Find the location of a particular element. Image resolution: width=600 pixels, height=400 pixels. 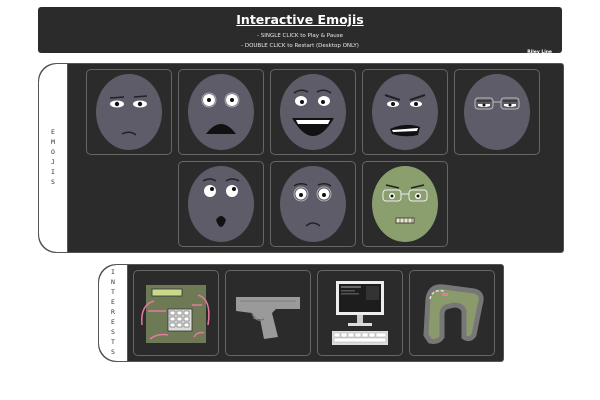

emojis-label: EMOJIS is located at coordinates (53, 158).